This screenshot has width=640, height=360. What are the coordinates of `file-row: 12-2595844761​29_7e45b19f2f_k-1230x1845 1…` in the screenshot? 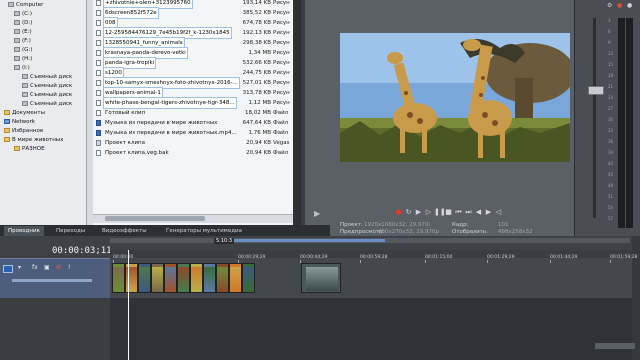 It's located at (193, 33).